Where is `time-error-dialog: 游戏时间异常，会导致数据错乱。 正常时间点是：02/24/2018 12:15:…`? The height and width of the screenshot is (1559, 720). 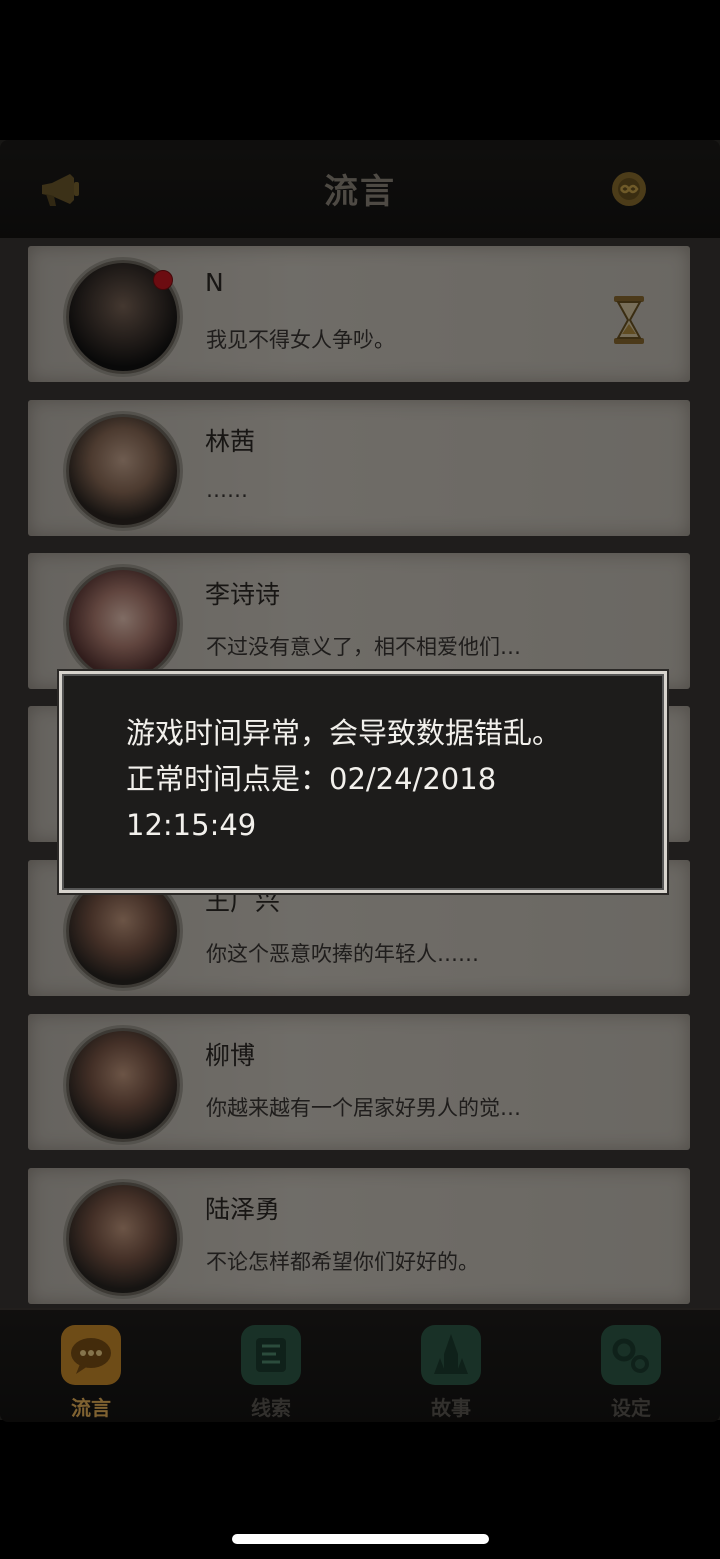 time-error-dialog: 游戏时间异常，会导致数据错乱。 正常时间点是：02/24/2018 12:15:… is located at coordinates (363, 782).